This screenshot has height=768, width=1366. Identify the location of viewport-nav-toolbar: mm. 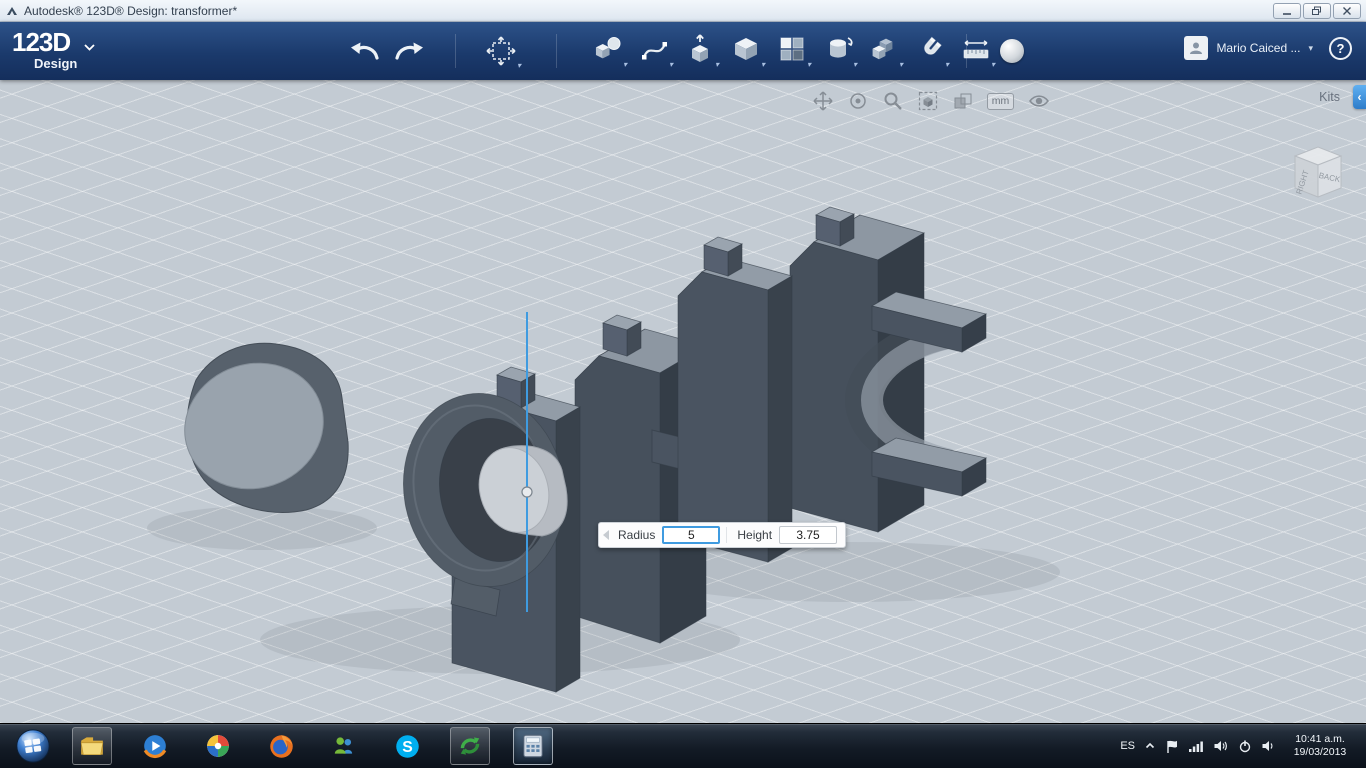
(931, 101).